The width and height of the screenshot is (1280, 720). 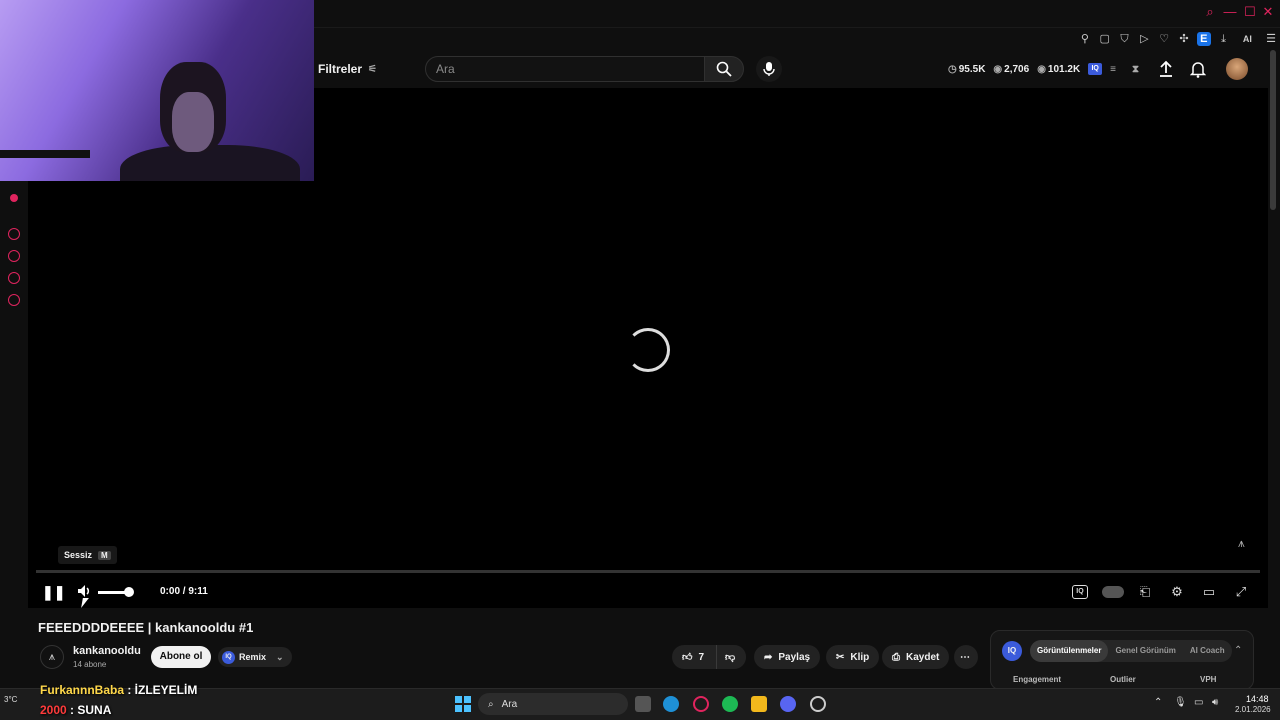 I want to click on filters-label: Filtreler, so click(x=340, y=69).